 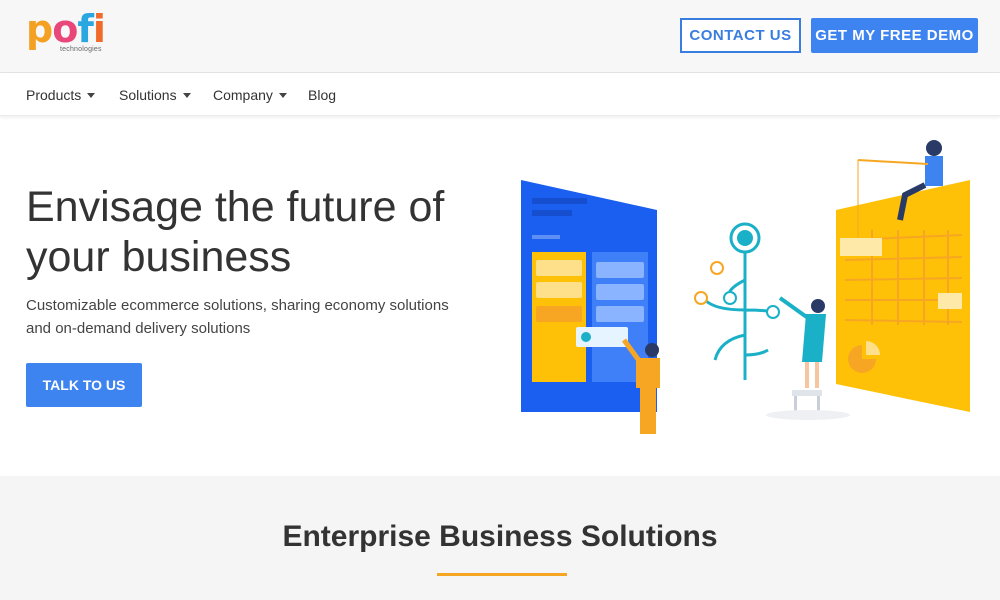 What do you see at coordinates (794, 308) in the screenshot?
I see `woman-arm` at bounding box center [794, 308].